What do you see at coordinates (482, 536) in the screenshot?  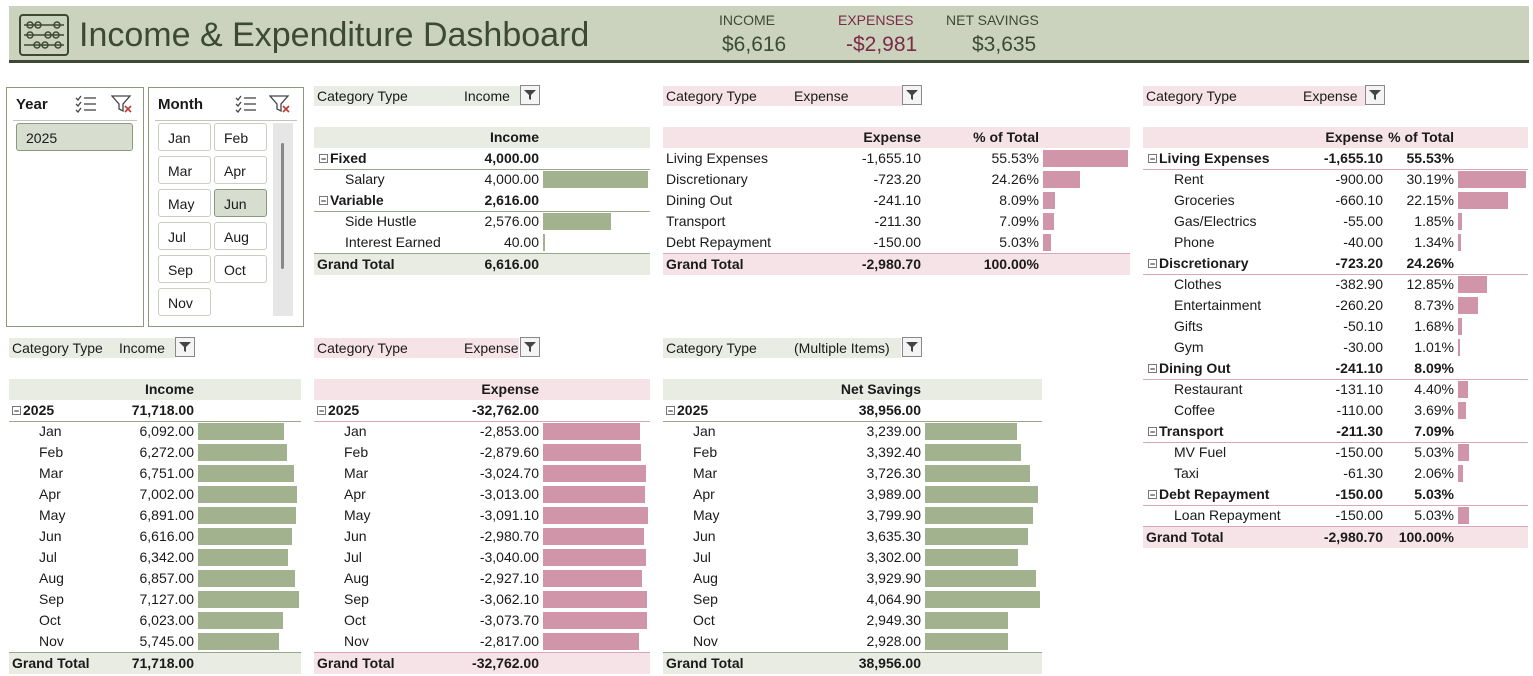 I see `table-row: Jun -2,980.70` at bounding box center [482, 536].